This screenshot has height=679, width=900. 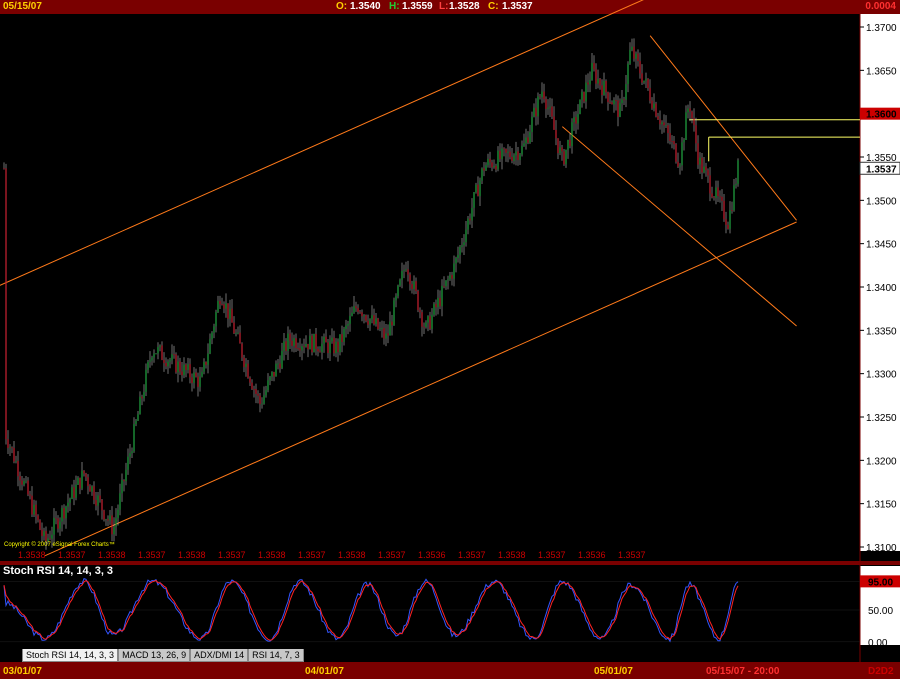 I want to click on down-channel-upper-line, so click(x=723, y=128).